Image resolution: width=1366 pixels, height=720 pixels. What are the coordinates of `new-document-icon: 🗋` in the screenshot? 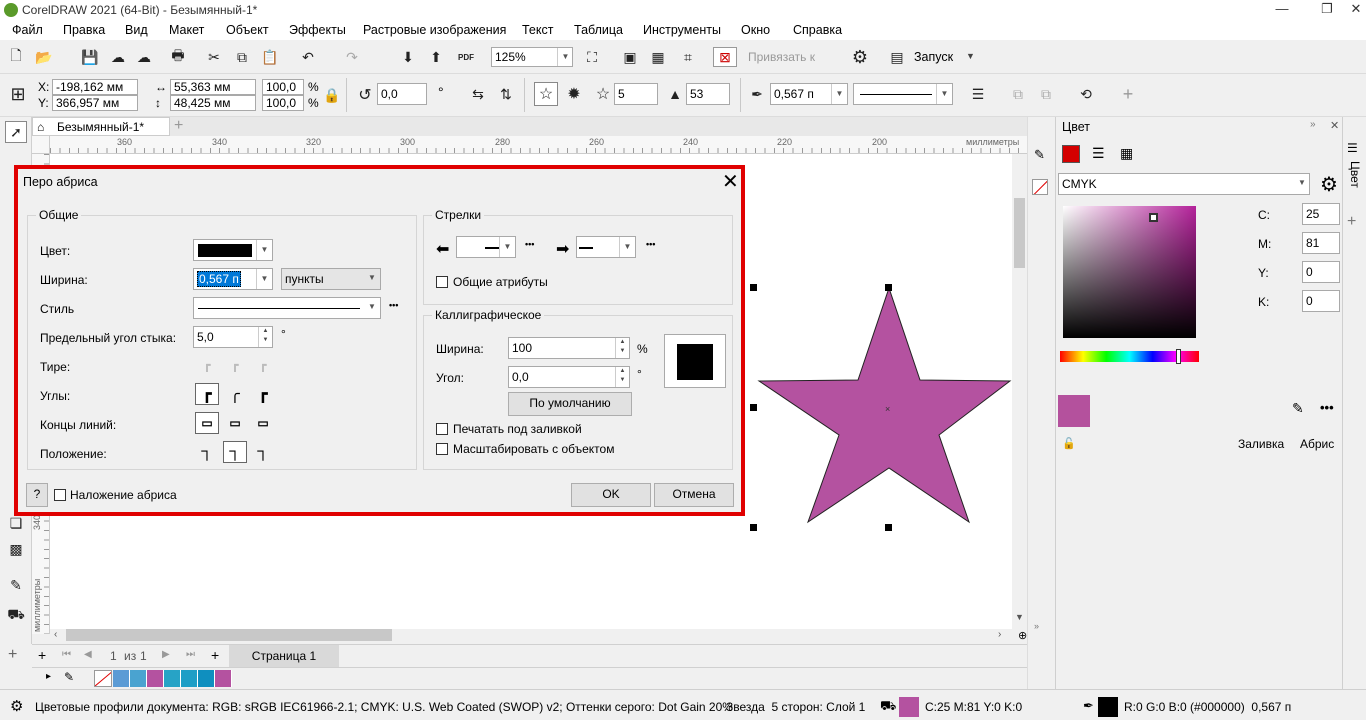 It's located at (16, 56).